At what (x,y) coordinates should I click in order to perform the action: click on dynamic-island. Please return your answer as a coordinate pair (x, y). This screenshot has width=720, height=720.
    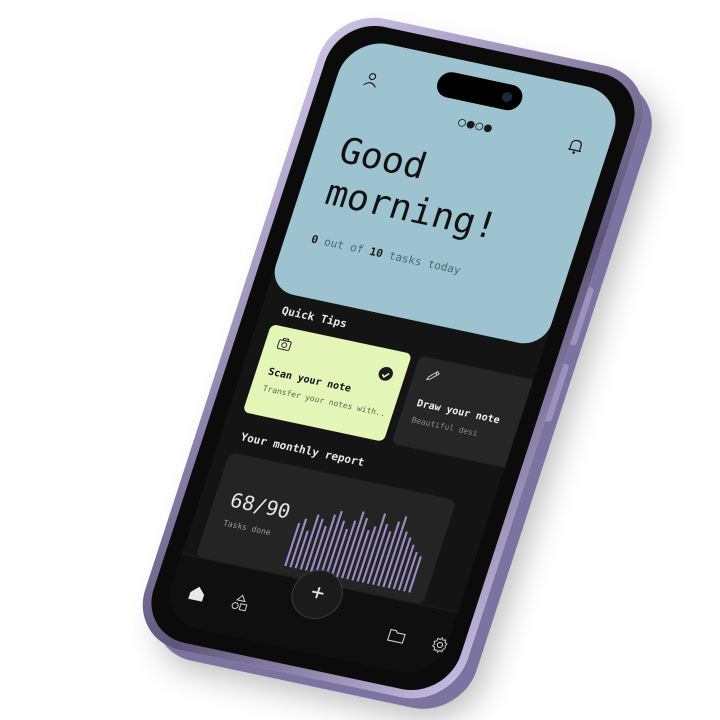
    Looking at the image, I should click on (479, 91).